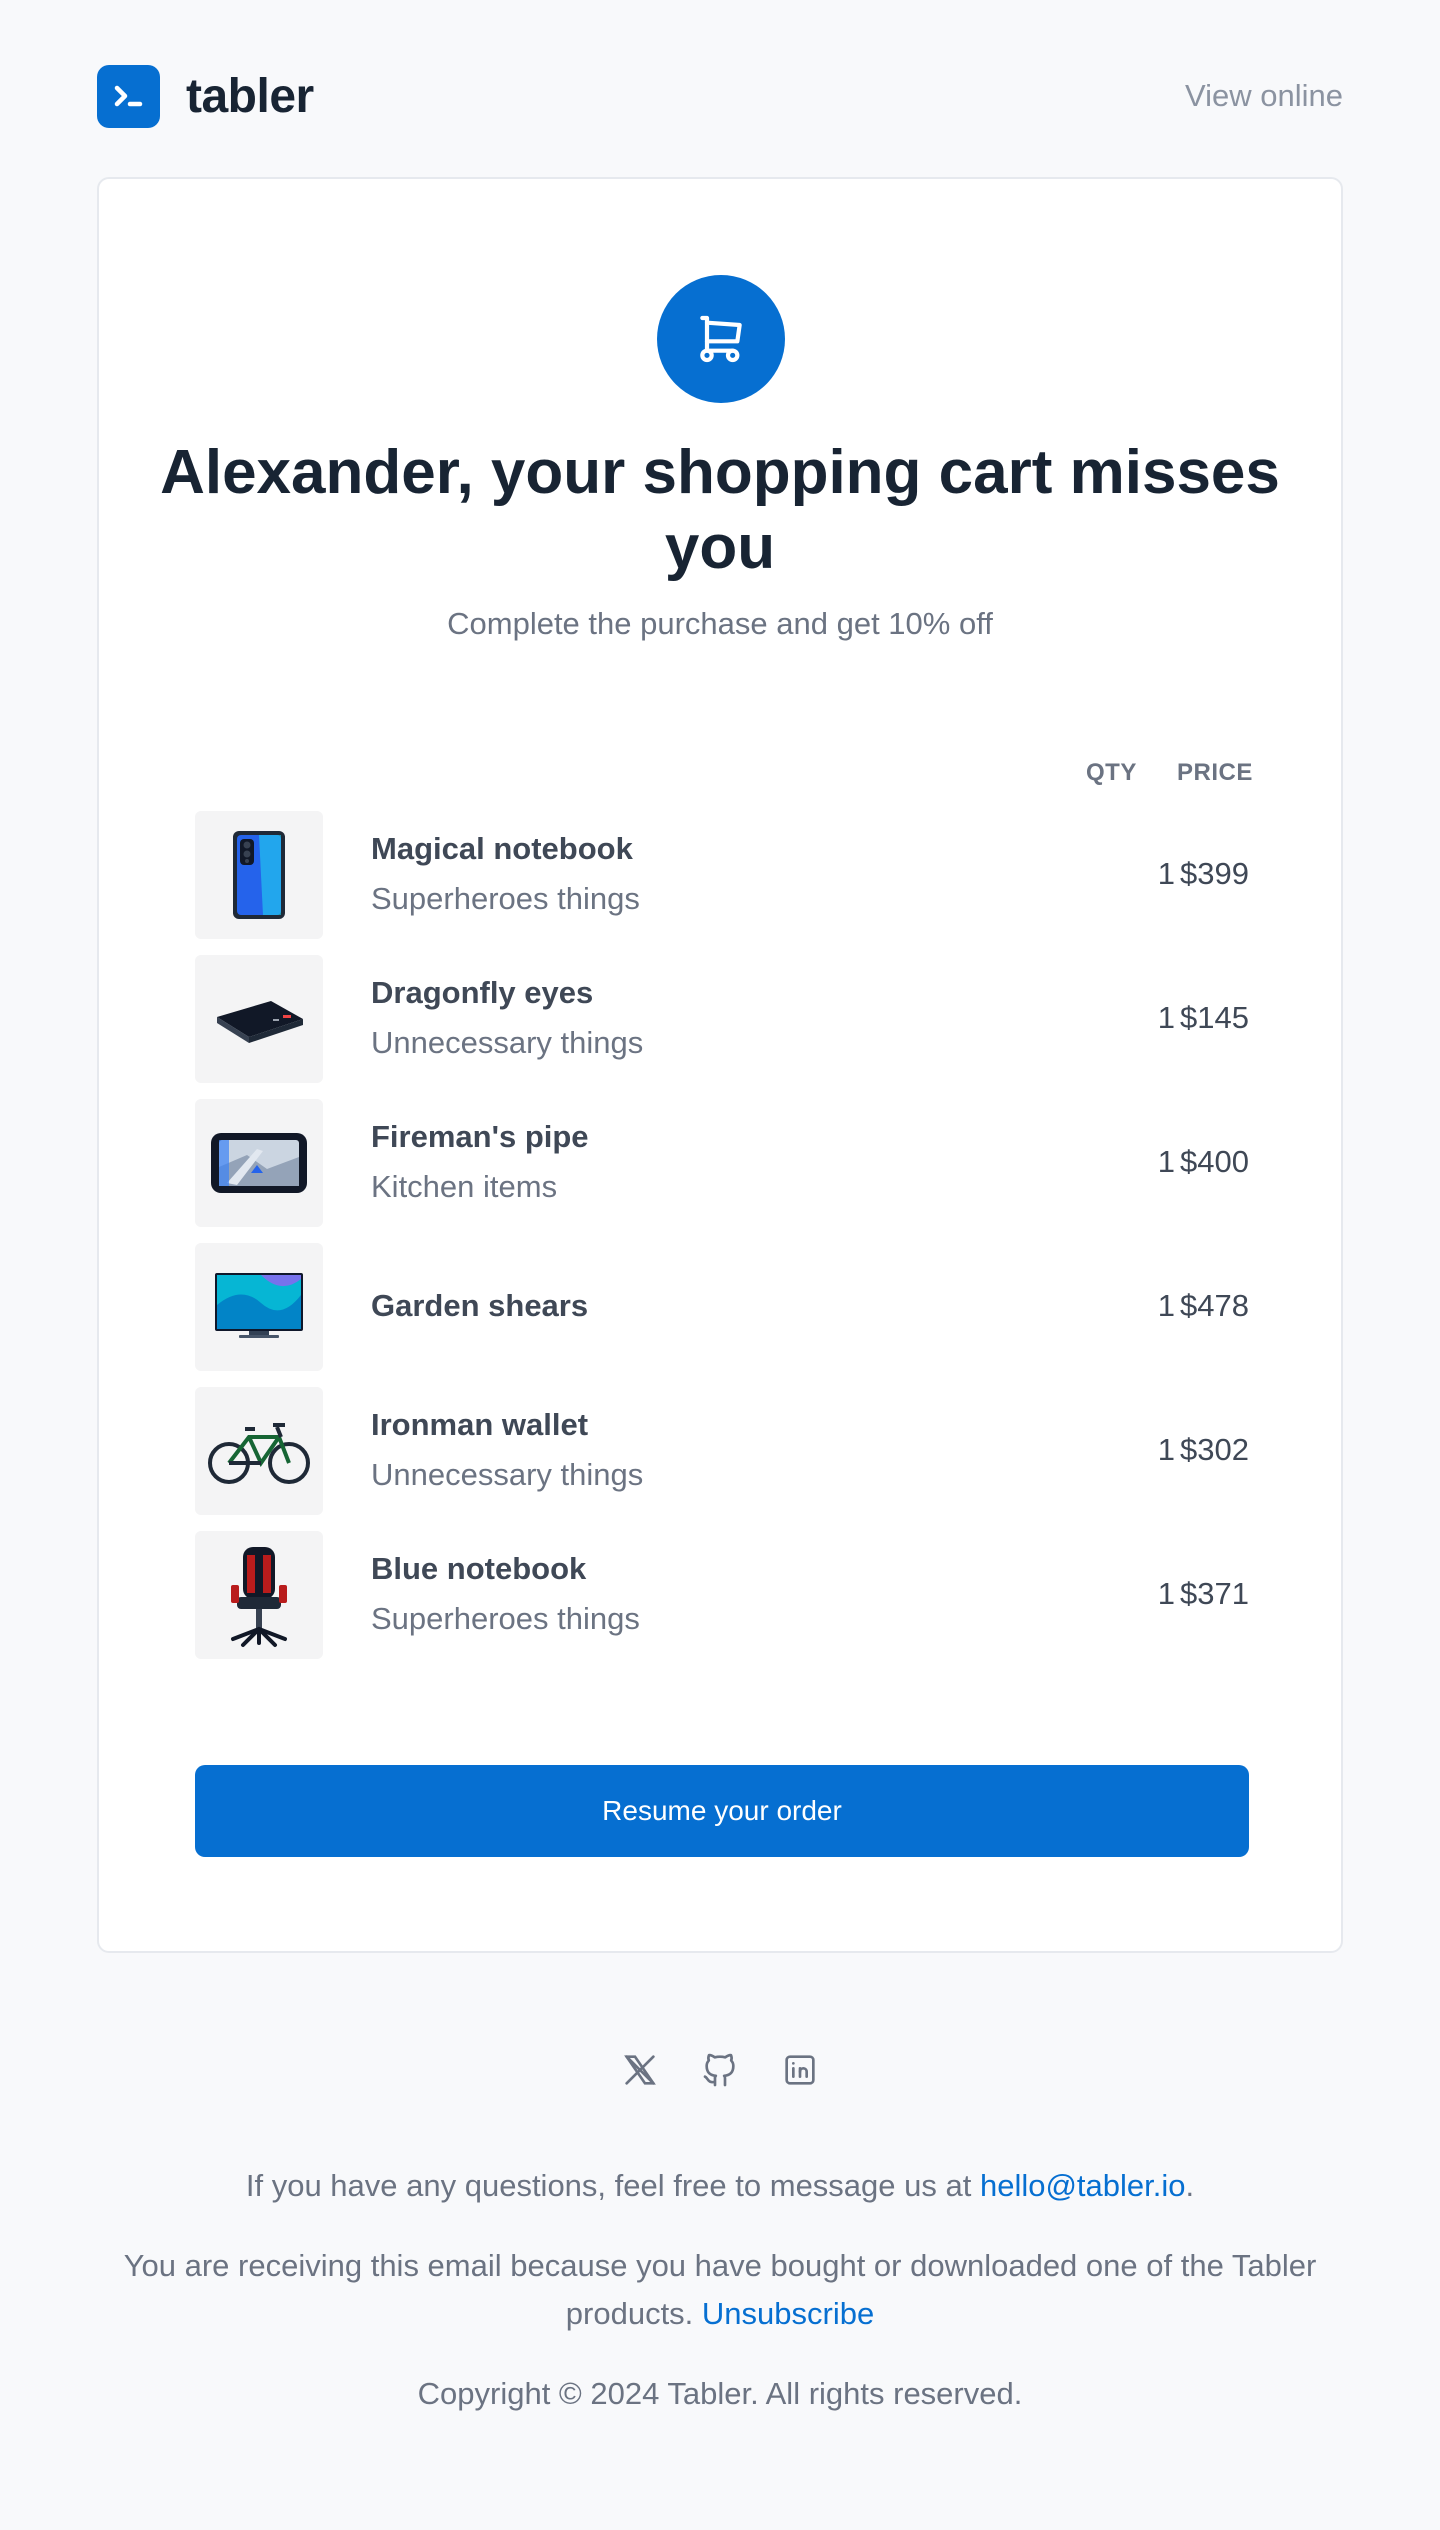 The height and width of the screenshot is (2530, 1440). Describe the element at coordinates (1214, 1017) in the screenshot. I see `product-price: $145` at that location.